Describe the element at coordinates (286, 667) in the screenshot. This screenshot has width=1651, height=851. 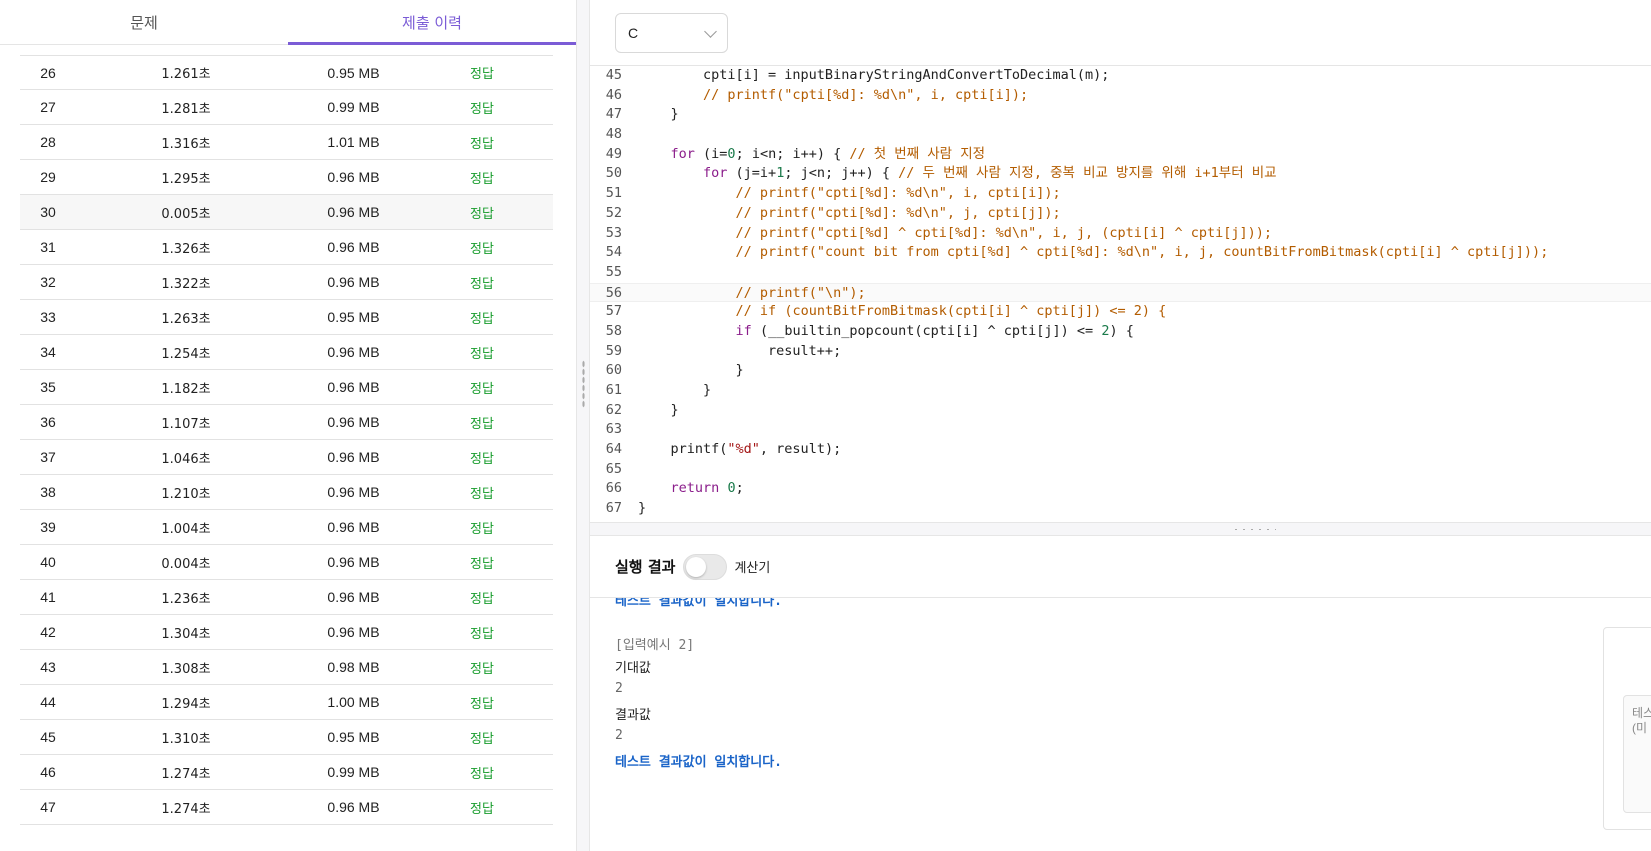
I see `table-row: 43 1.308초 0.98 MB 정답` at that location.